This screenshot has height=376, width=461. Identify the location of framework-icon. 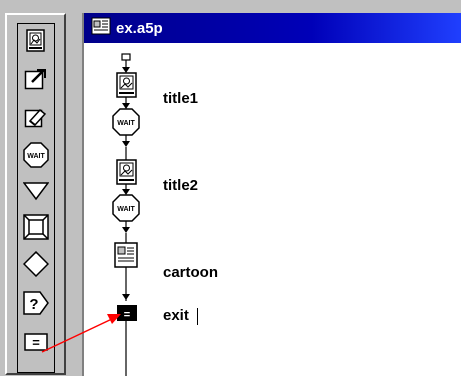
(36, 227).